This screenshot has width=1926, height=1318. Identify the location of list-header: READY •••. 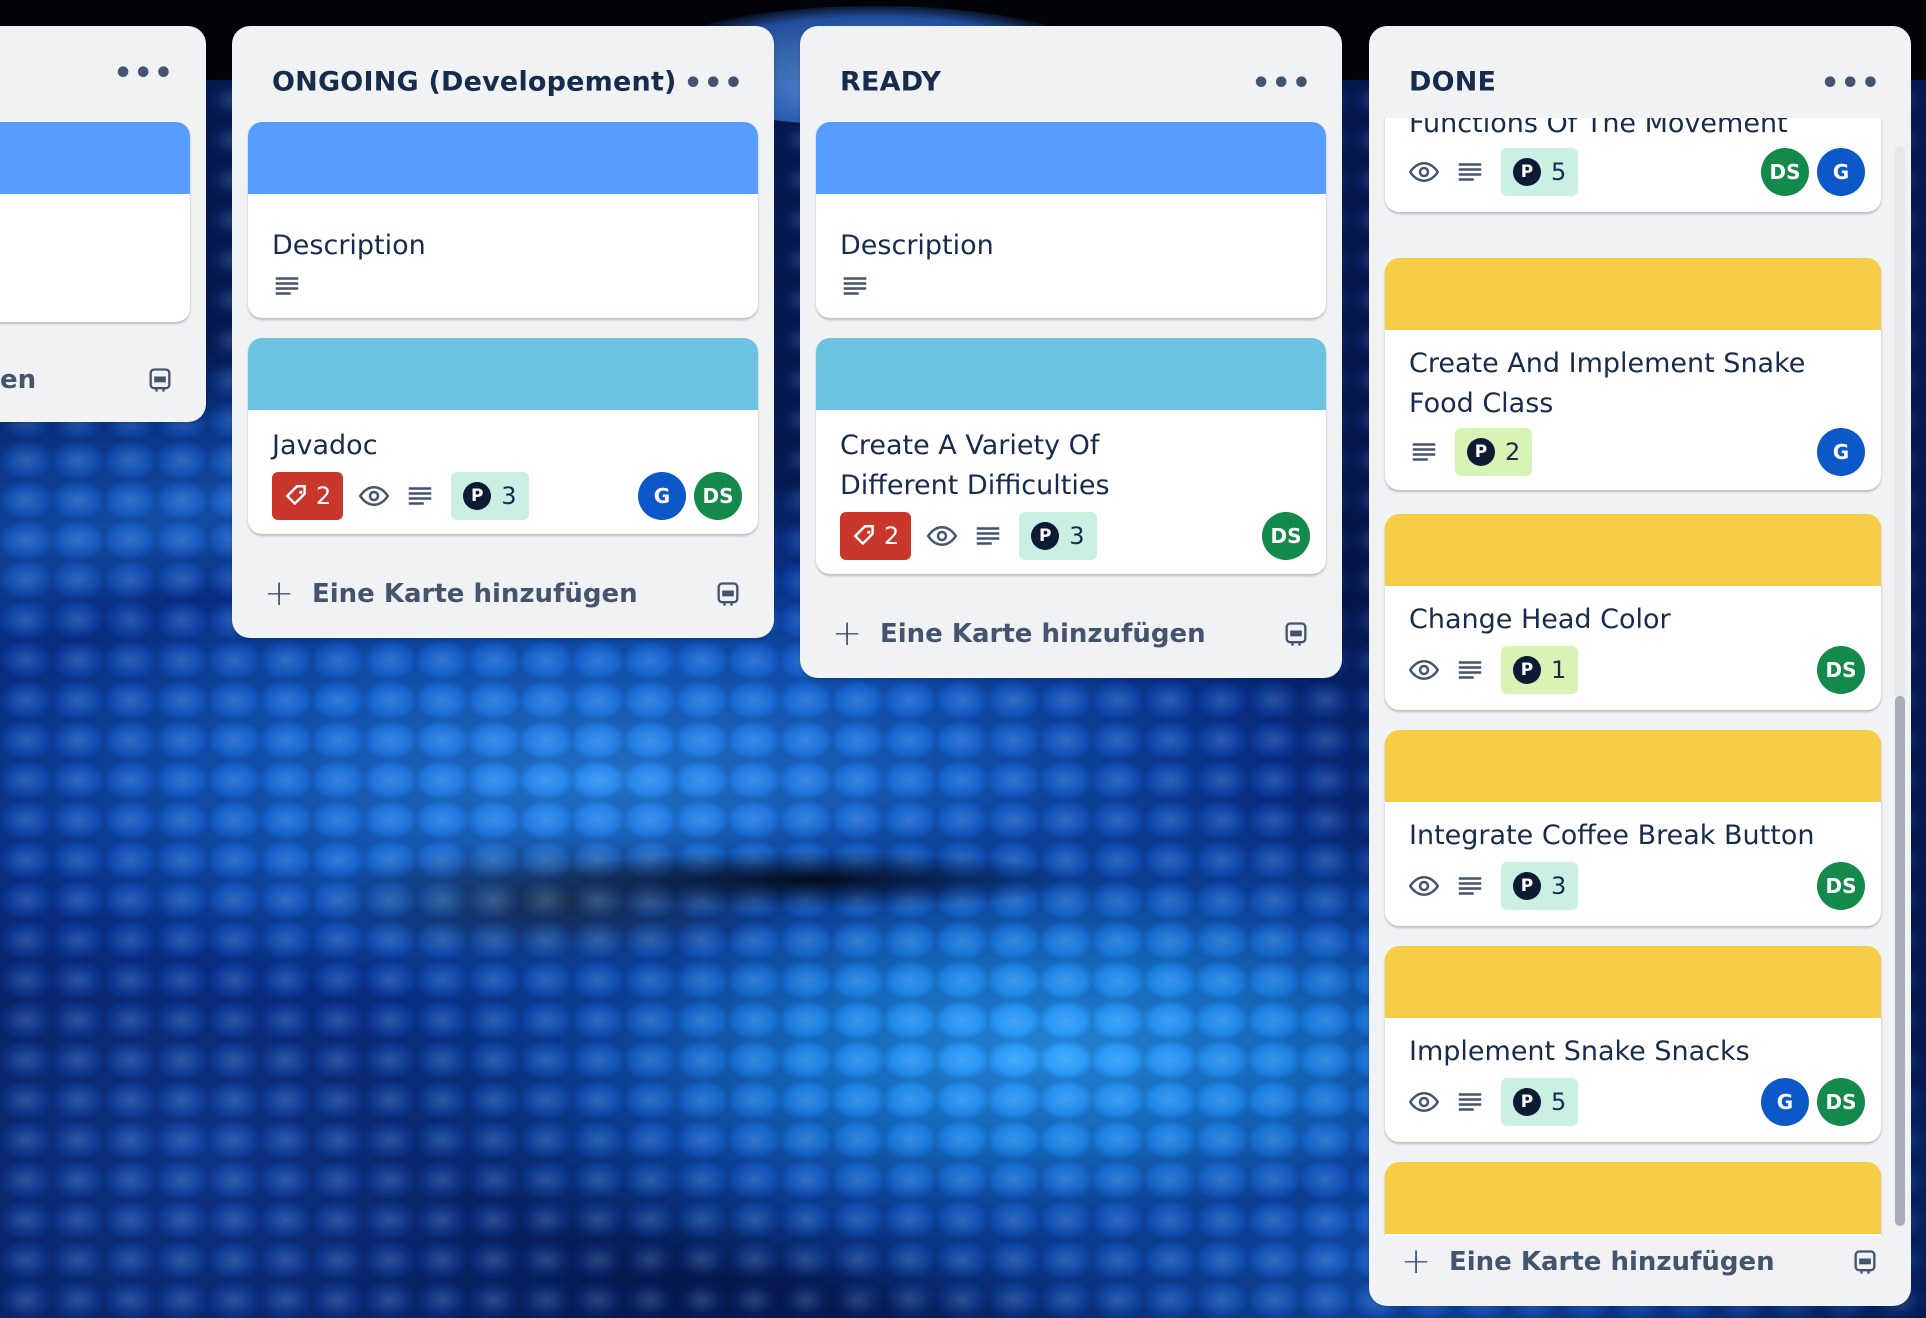
(1071, 62).